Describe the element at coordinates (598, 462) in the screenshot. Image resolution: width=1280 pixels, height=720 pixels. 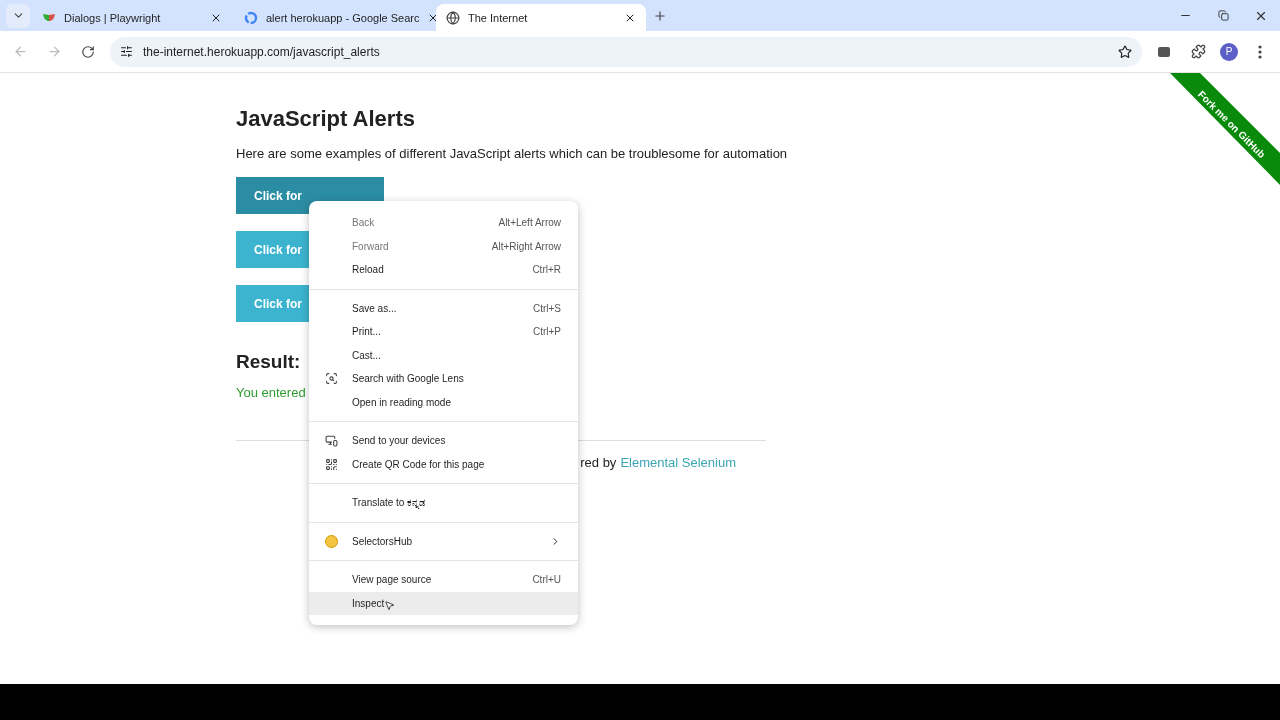
I see `footer-text: red by` at that location.